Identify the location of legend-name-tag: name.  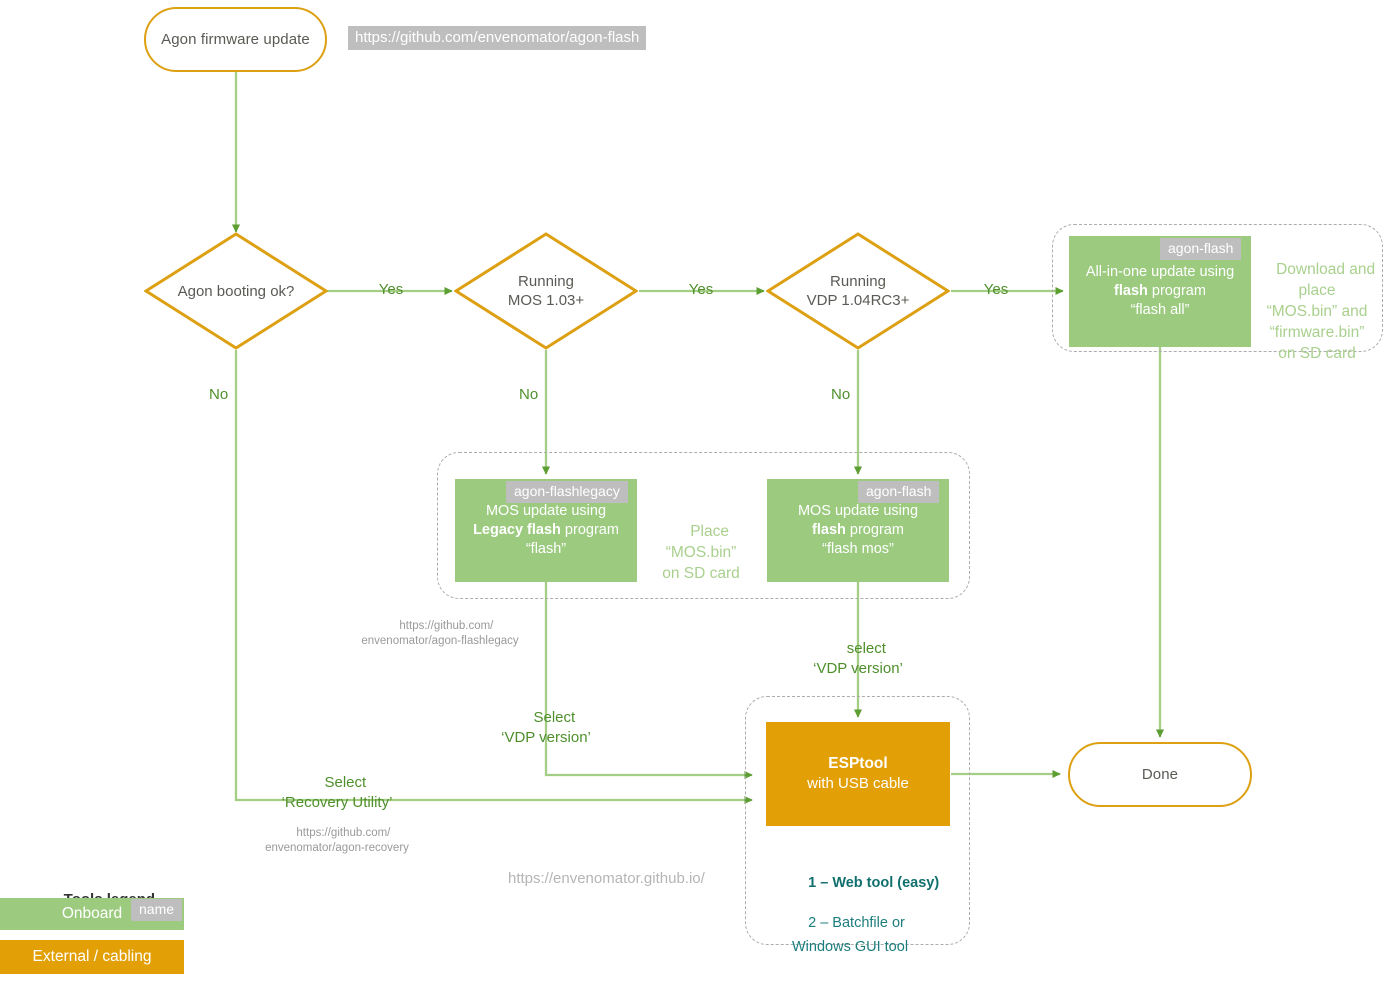
(157, 910).